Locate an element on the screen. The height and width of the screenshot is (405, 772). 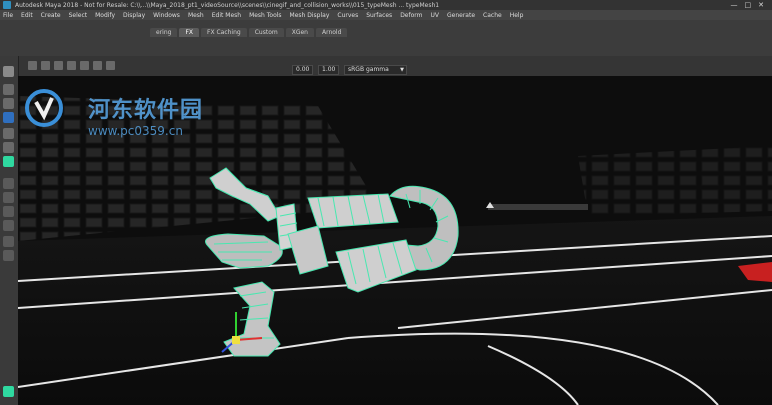
gamma-field: 1.00 is located at coordinates (329, 70).